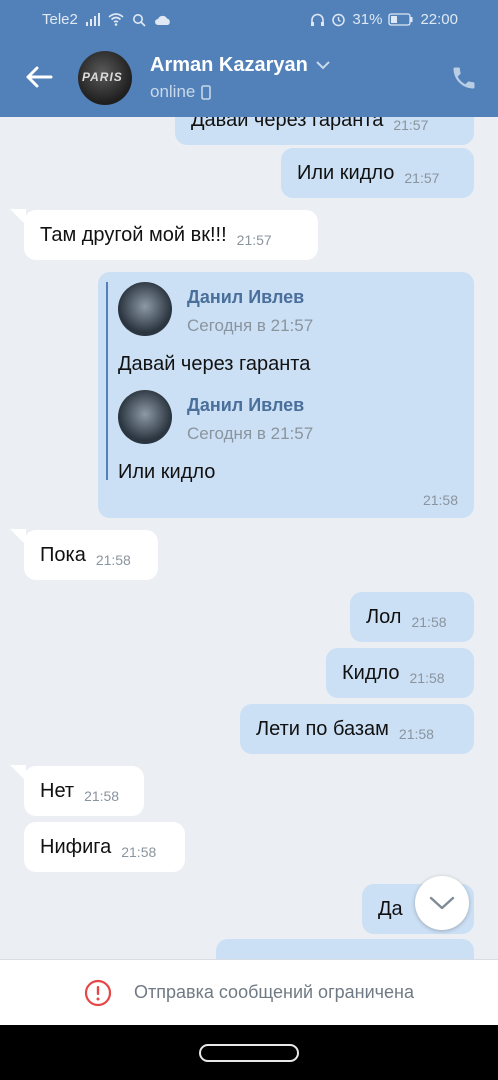  I want to click on message-text: Нет, so click(57, 790).